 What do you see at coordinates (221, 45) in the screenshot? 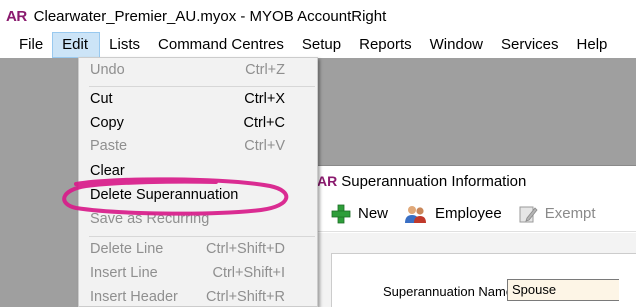
I see `menu-command-centres: Command Centres` at bounding box center [221, 45].